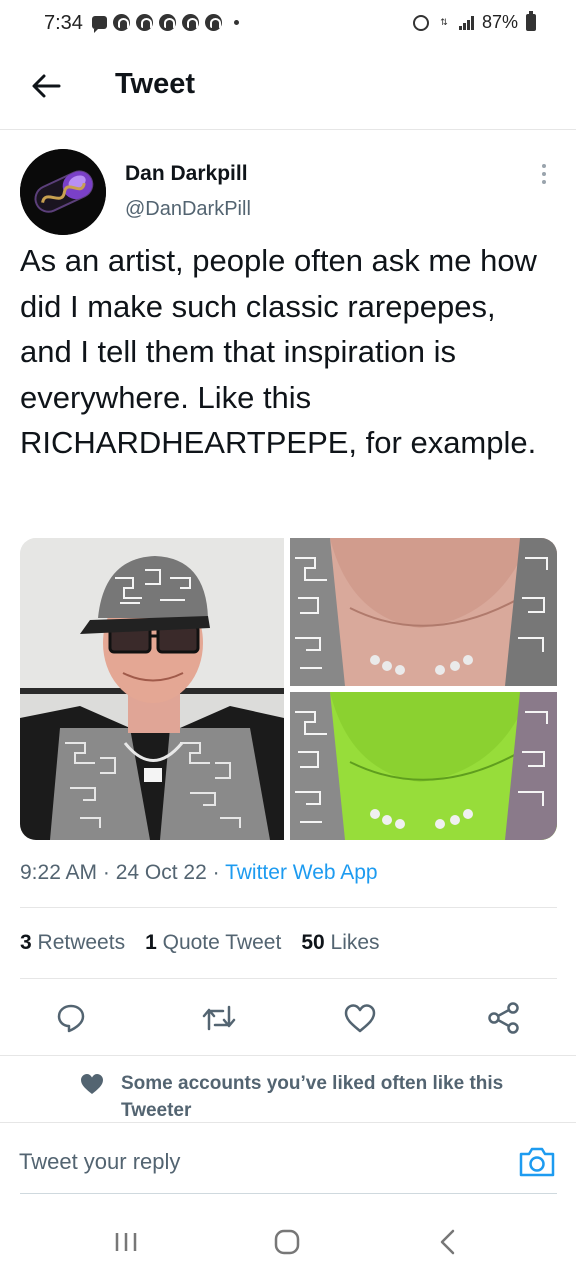 Image resolution: width=576 pixels, height=1280 pixels. I want to click on back-button, so click(46, 86).